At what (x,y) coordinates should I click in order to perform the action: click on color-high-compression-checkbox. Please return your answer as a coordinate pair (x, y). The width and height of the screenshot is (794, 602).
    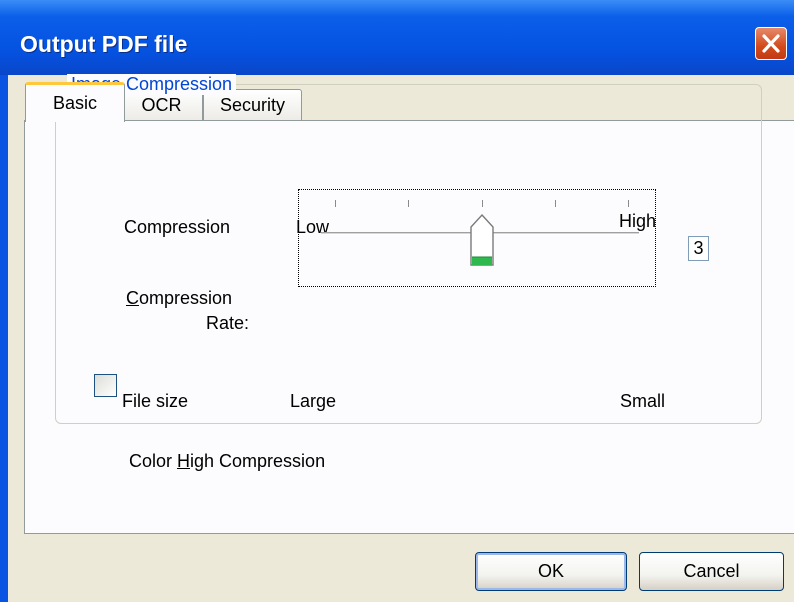
    Looking at the image, I should click on (105, 385).